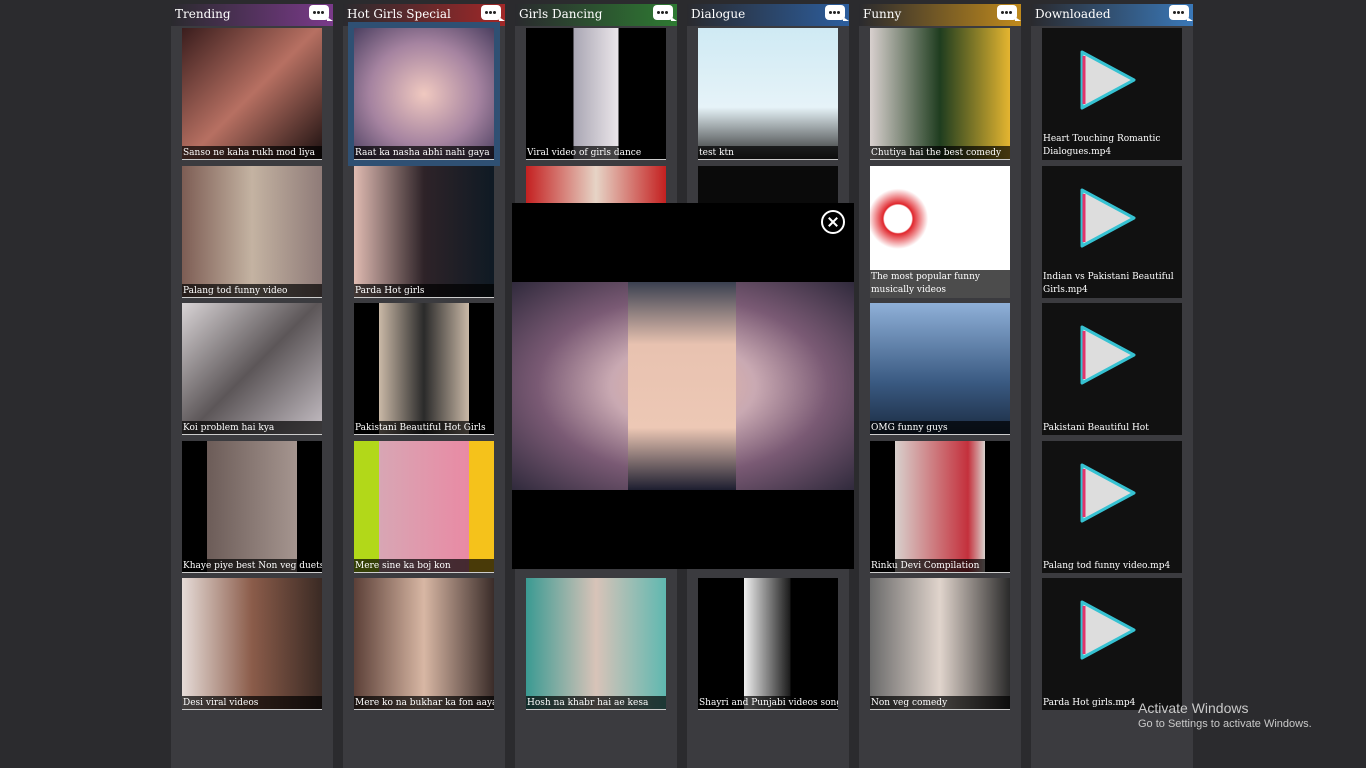 This screenshot has height=768, width=1366. What do you see at coordinates (1112, 566) in the screenshot?
I see `video-title: Palang tod funny video.mp4` at bounding box center [1112, 566].